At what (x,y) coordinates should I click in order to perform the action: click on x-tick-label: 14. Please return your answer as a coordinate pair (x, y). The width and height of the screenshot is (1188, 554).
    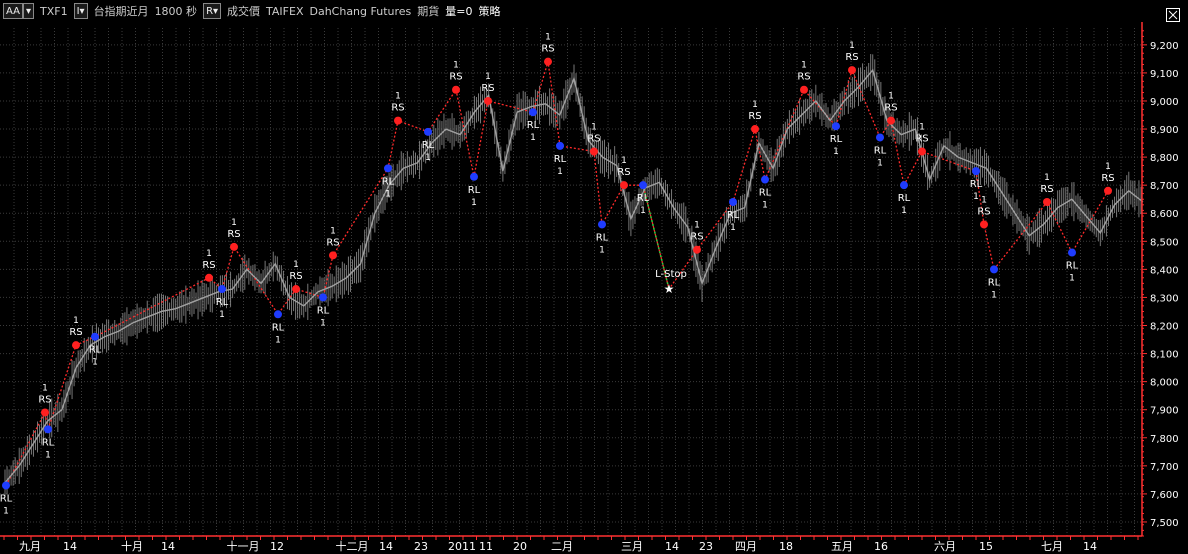
    Looking at the image, I should click on (70, 546).